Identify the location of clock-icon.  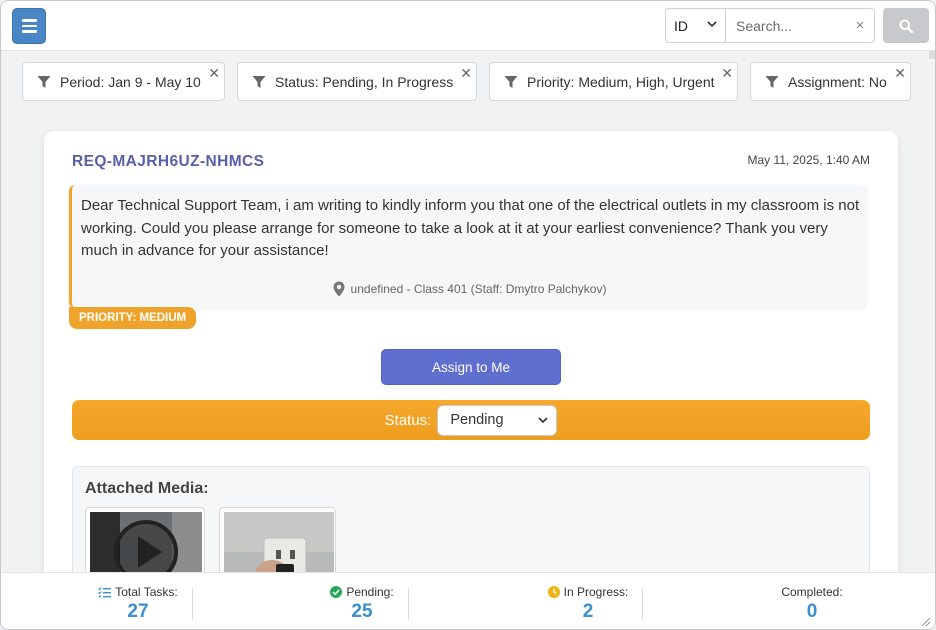
(553, 592).